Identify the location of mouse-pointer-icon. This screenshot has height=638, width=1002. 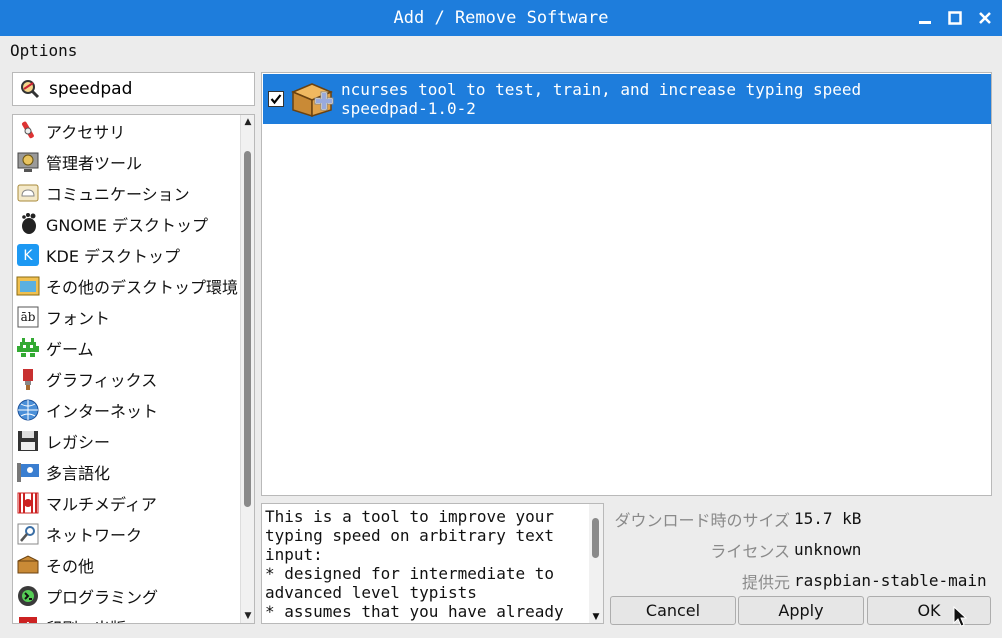
(960, 616).